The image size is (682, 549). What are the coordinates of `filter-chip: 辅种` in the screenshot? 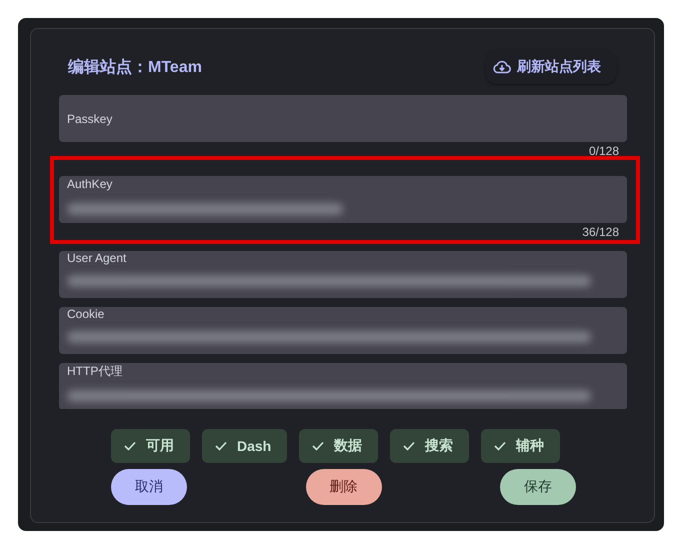 It's located at (520, 446).